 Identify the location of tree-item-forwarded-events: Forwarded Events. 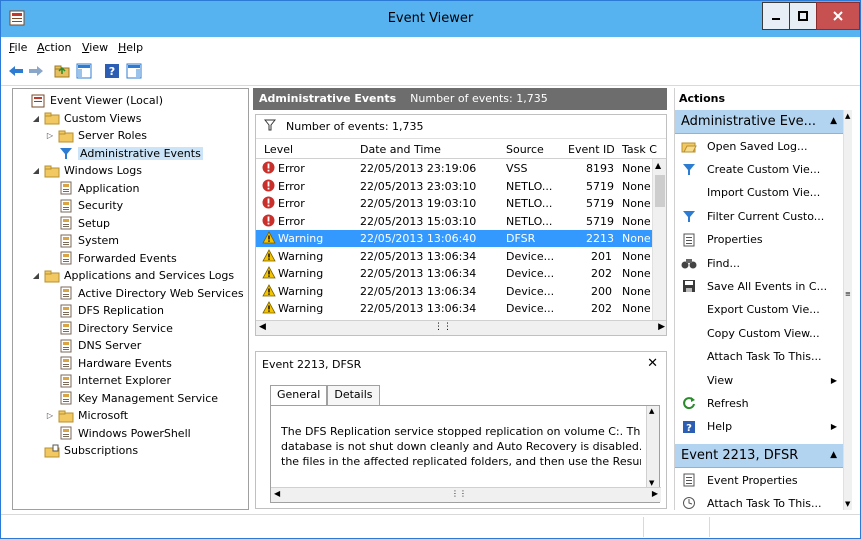
(111, 258).